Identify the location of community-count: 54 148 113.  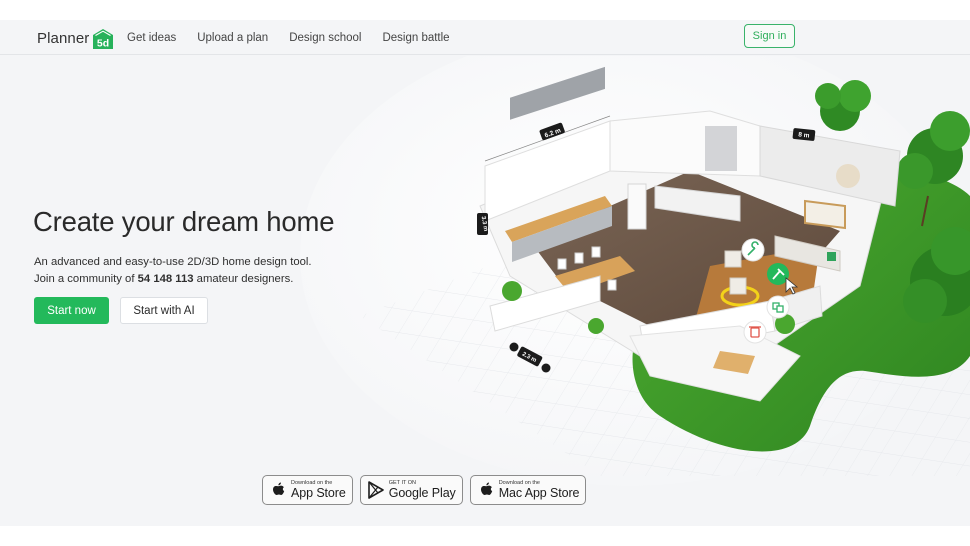
(165, 278).